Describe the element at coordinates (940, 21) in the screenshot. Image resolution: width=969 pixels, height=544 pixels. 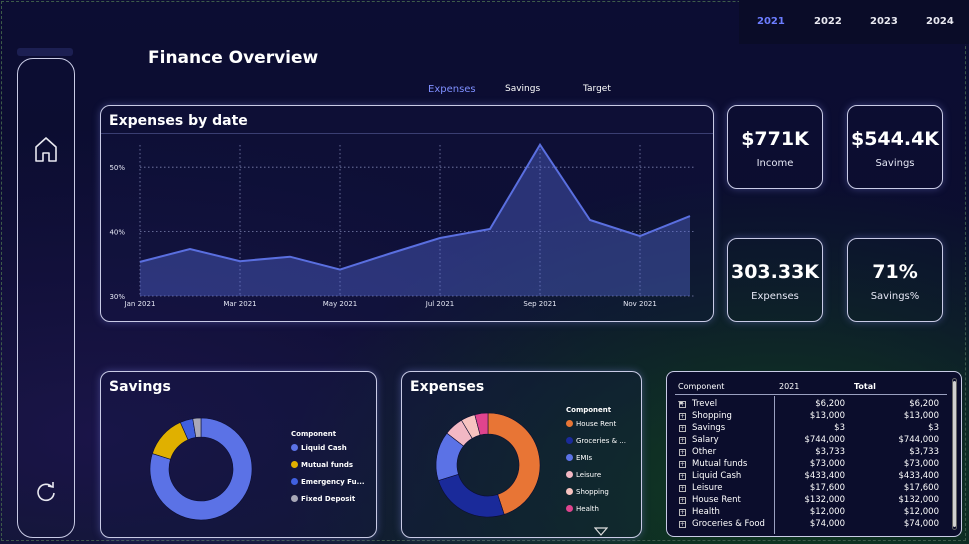
I see `year-2024: 2024` at that location.